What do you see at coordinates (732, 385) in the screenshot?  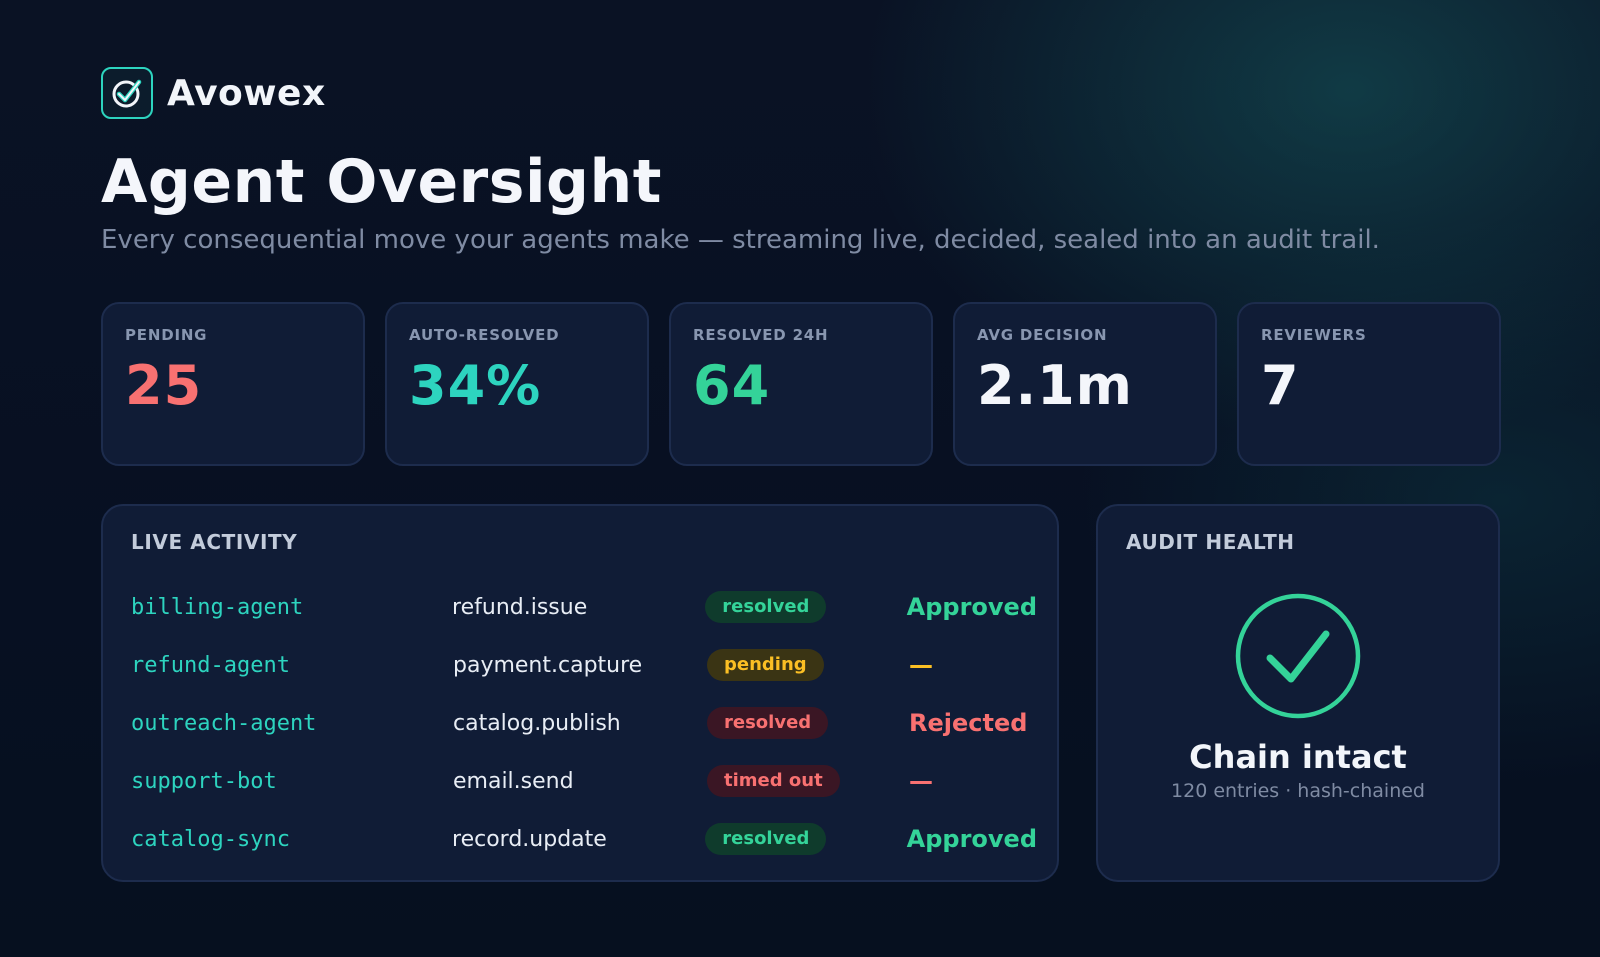 I see `stat-value: 64` at bounding box center [732, 385].